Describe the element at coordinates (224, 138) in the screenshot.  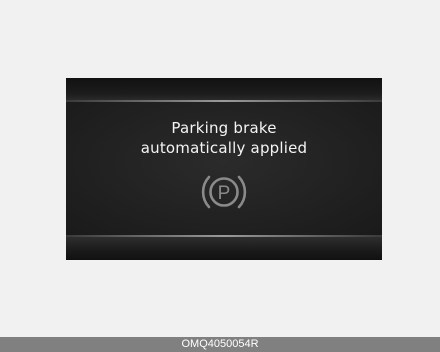
I see `warning-message: Parking brake automatically applied` at that location.